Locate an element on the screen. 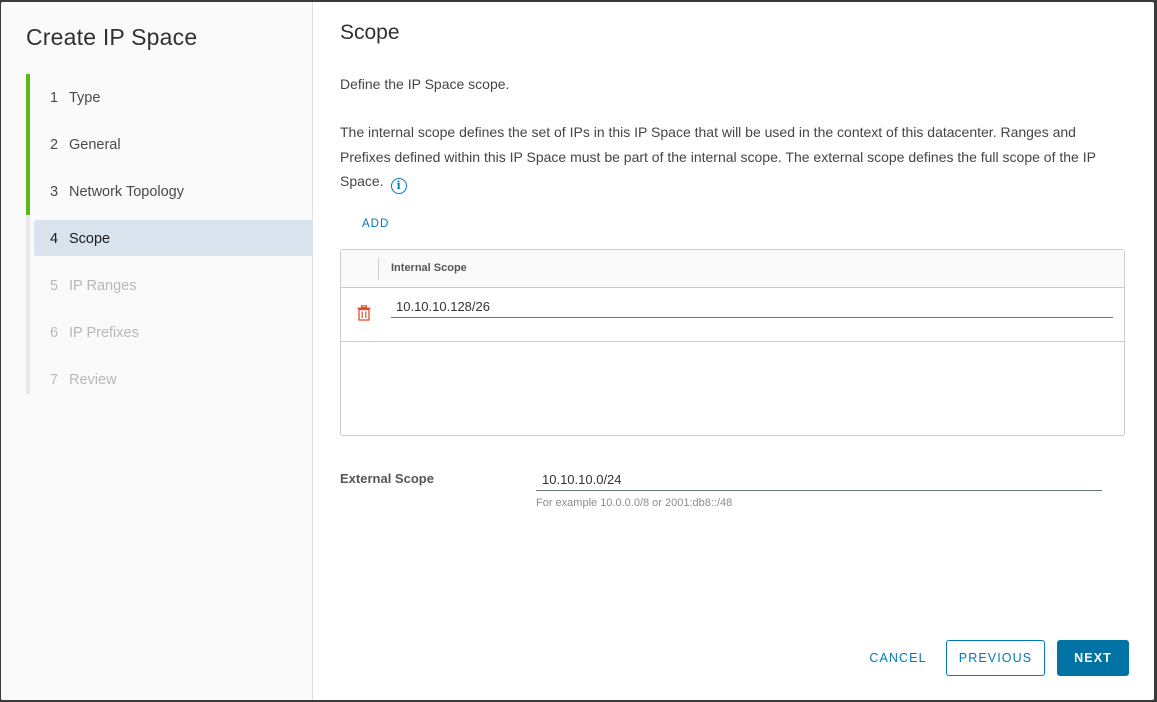  table-row is located at coordinates (732, 315).